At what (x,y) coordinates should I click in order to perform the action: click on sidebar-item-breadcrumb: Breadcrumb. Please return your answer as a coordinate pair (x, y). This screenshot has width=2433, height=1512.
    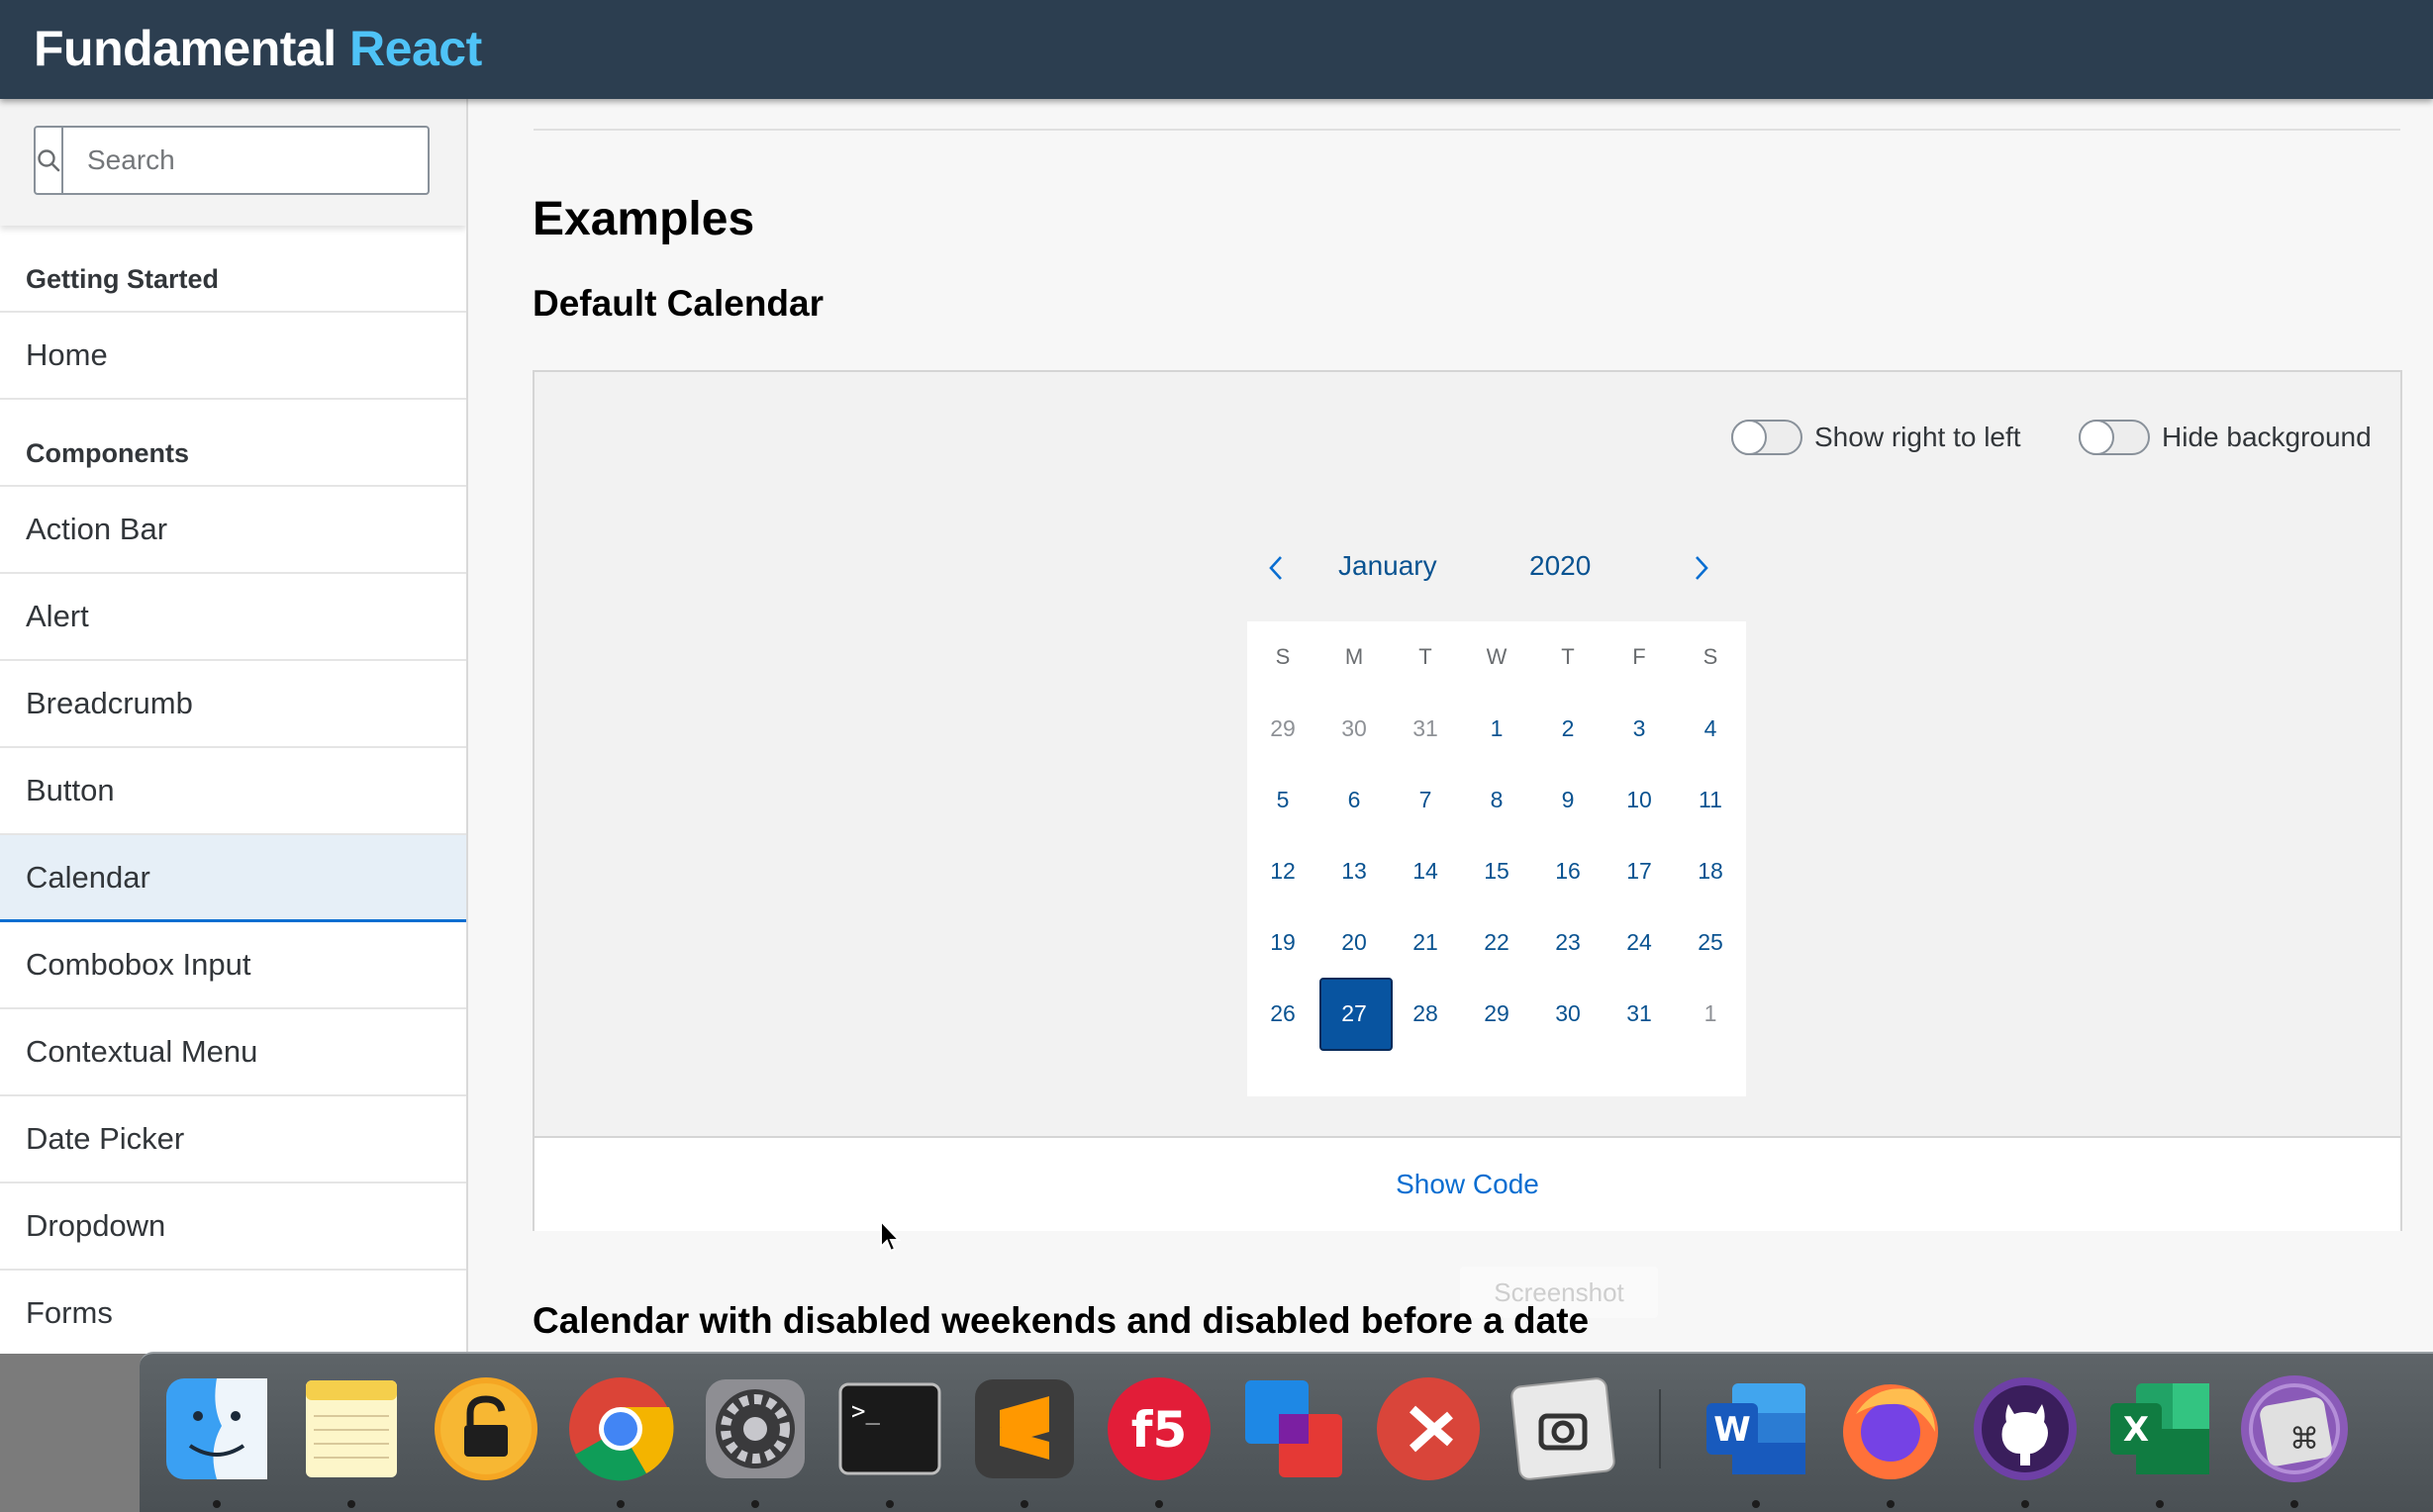
    Looking at the image, I should click on (233, 705).